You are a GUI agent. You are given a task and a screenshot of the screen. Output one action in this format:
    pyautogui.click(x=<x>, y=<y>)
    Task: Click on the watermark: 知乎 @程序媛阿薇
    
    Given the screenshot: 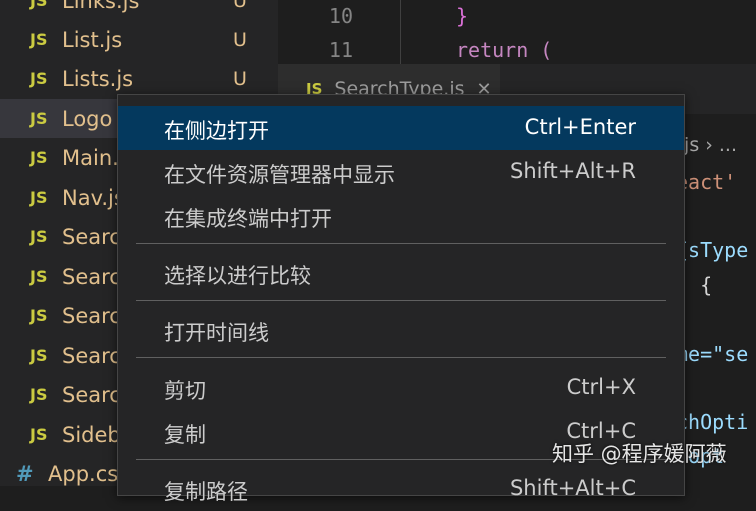 What is the action you would take?
    pyautogui.click(x=639, y=454)
    